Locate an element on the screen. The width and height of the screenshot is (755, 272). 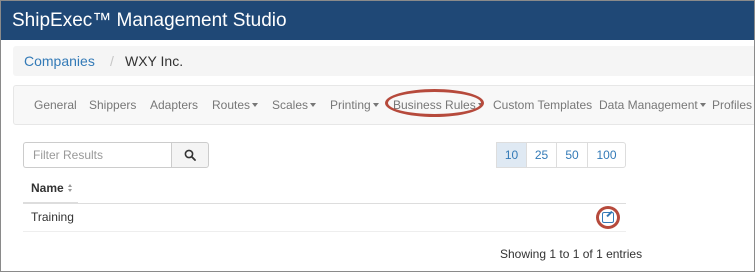
nav-data-management-label: Data Management is located at coordinates (648, 105).